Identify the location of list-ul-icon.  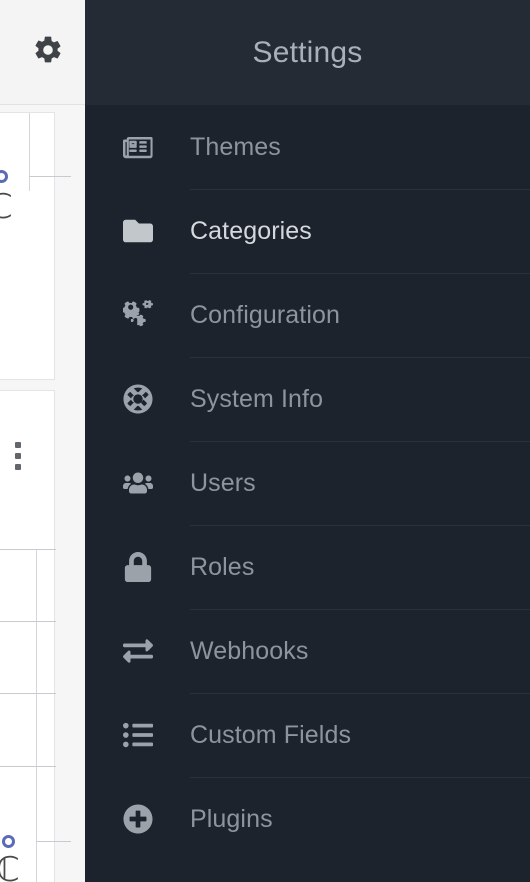
(137, 735).